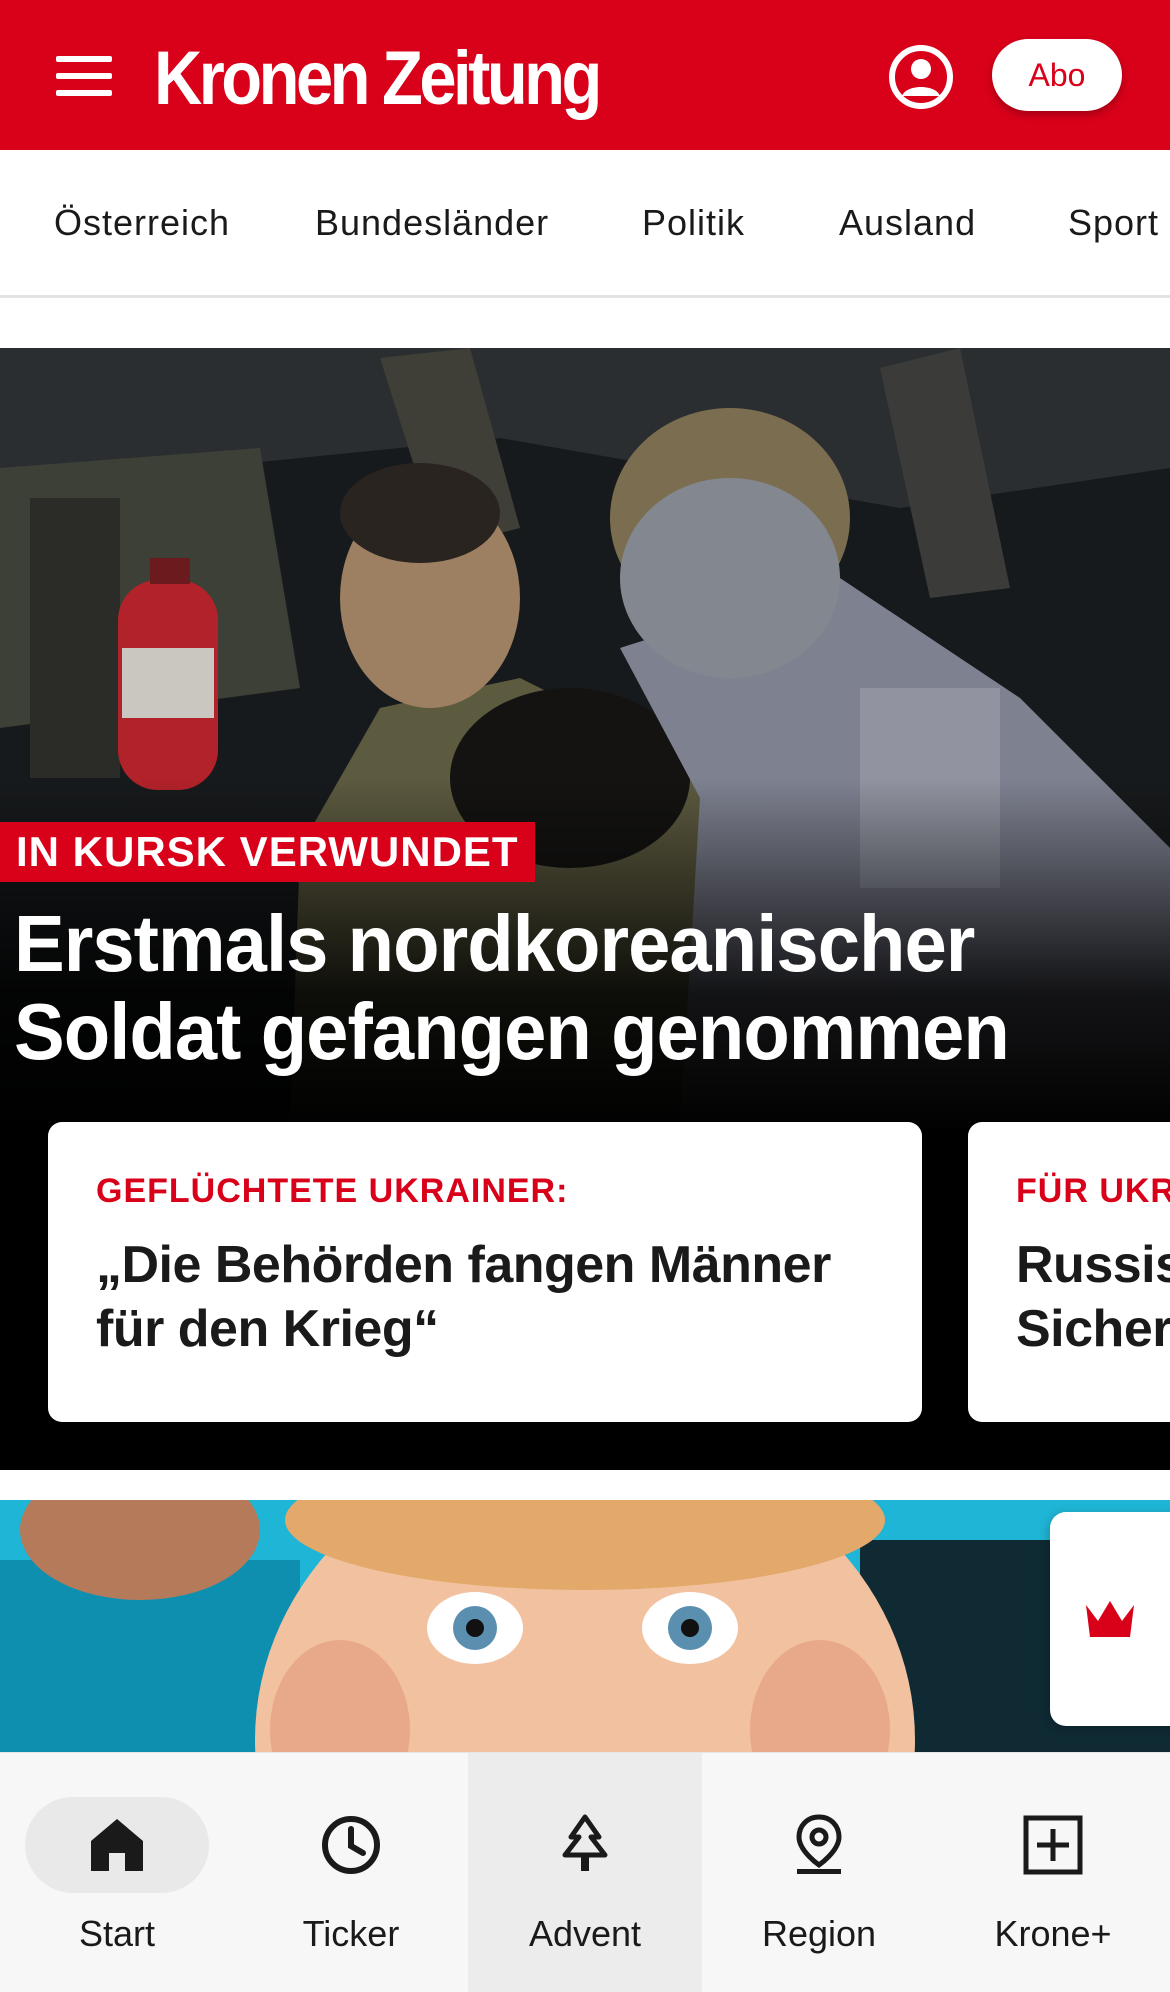 This screenshot has width=1170, height=1992. I want to click on krone-plus-badge, so click(1110, 1619).